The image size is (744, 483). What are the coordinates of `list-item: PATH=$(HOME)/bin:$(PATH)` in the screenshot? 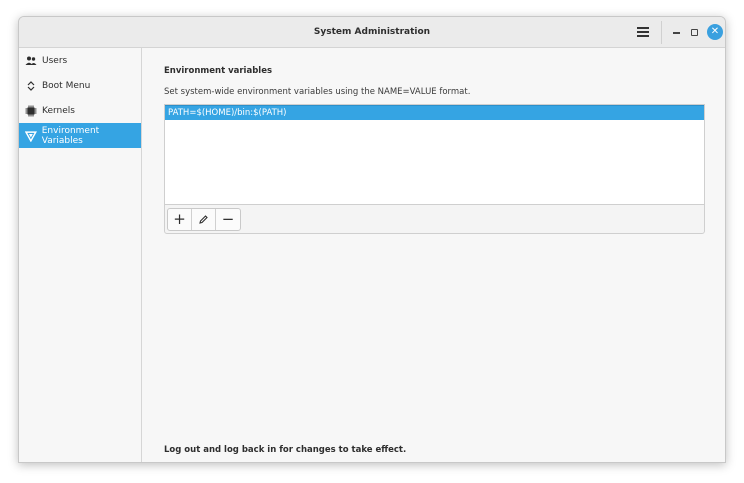 It's located at (434, 112).